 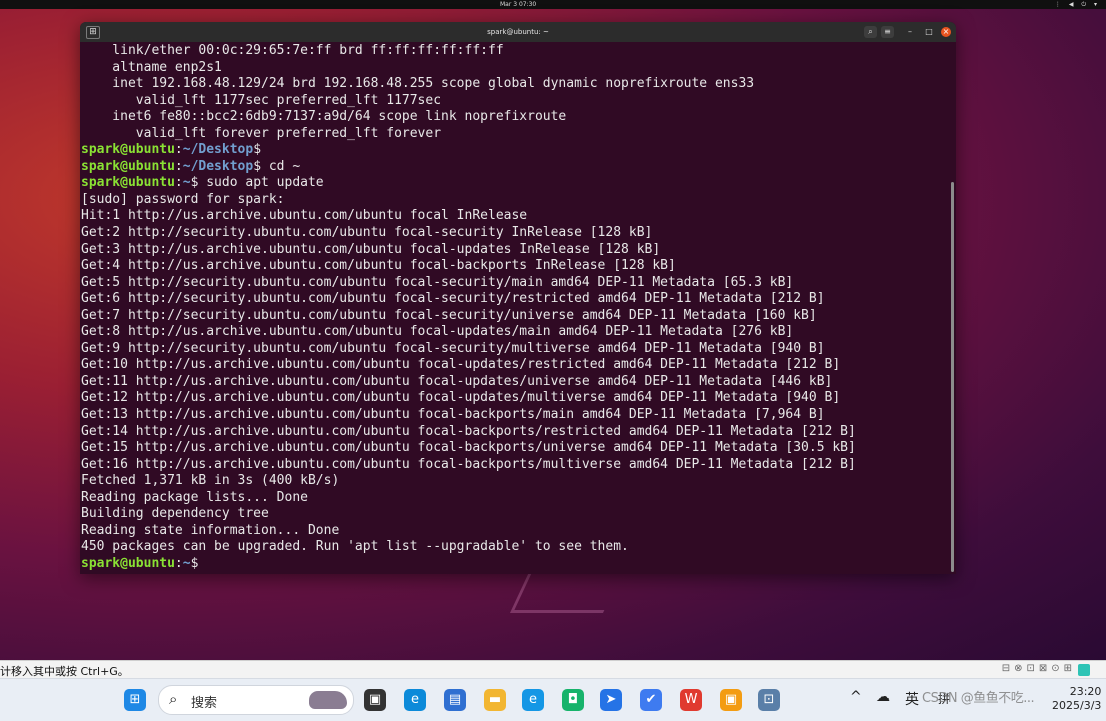 What do you see at coordinates (194, 497) in the screenshot?
I see `terminal-output-line: Reading package lists... Done` at bounding box center [194, 497].